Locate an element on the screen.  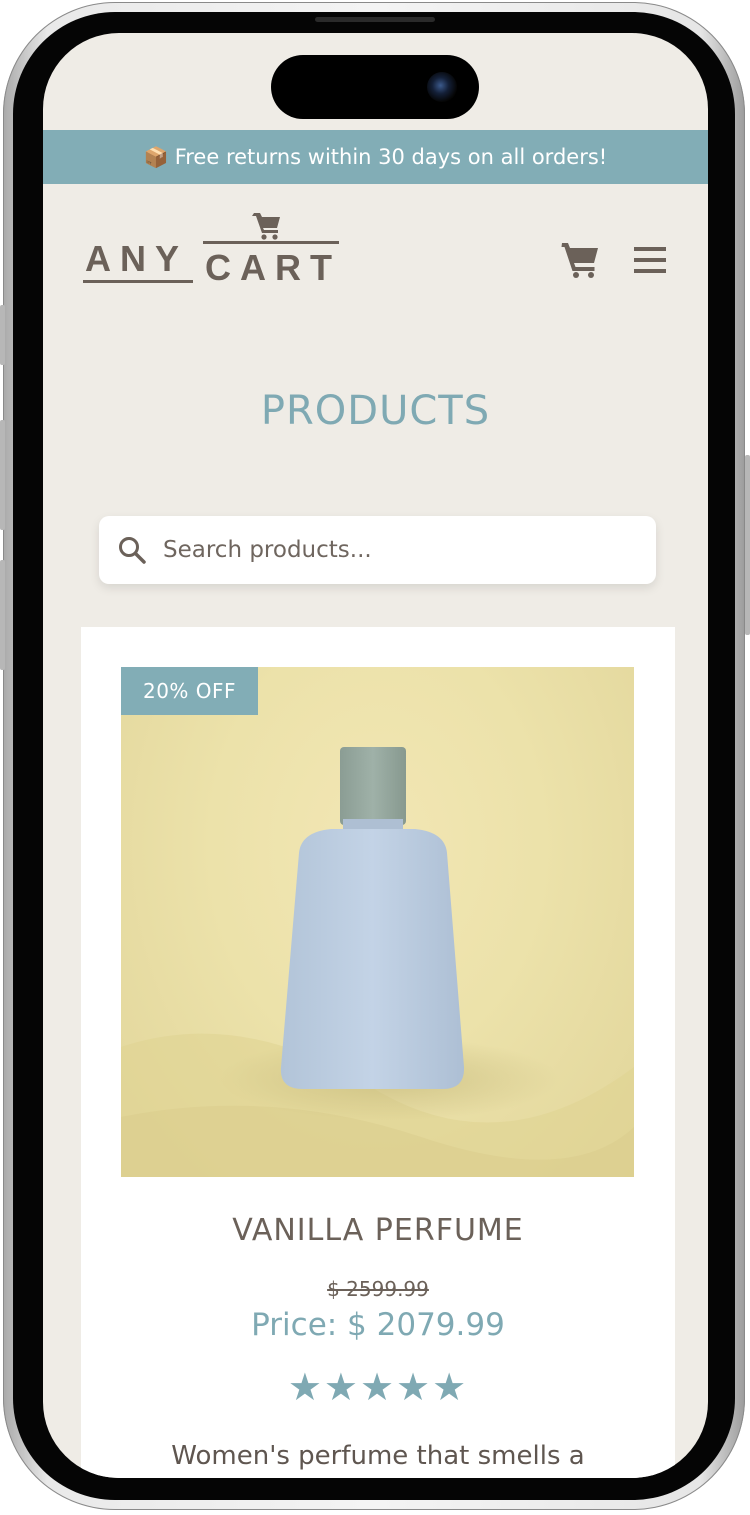
dynamic-island is located at coordinates (375, 87).